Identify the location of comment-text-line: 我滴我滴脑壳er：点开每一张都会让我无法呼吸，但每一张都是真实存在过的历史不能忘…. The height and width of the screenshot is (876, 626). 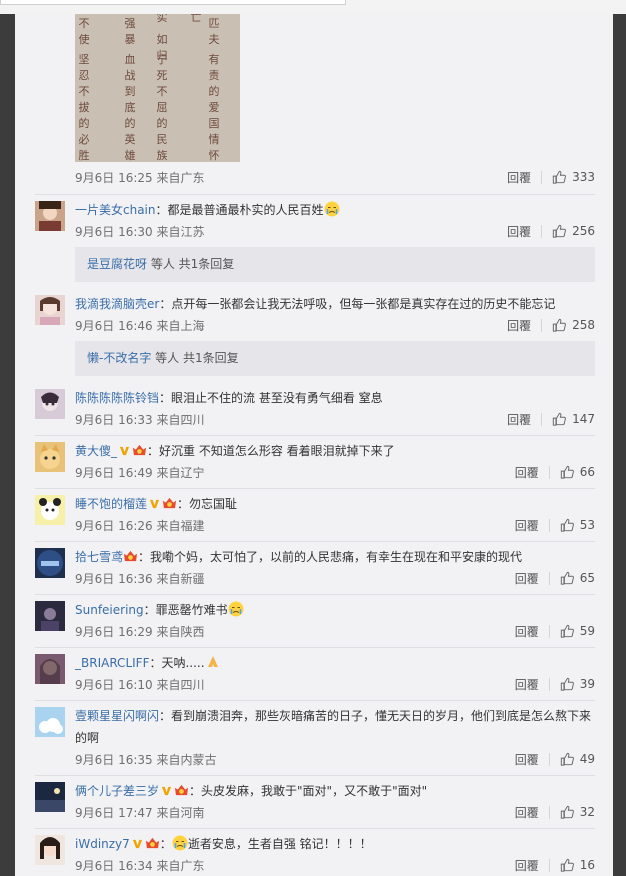
(335, 304).